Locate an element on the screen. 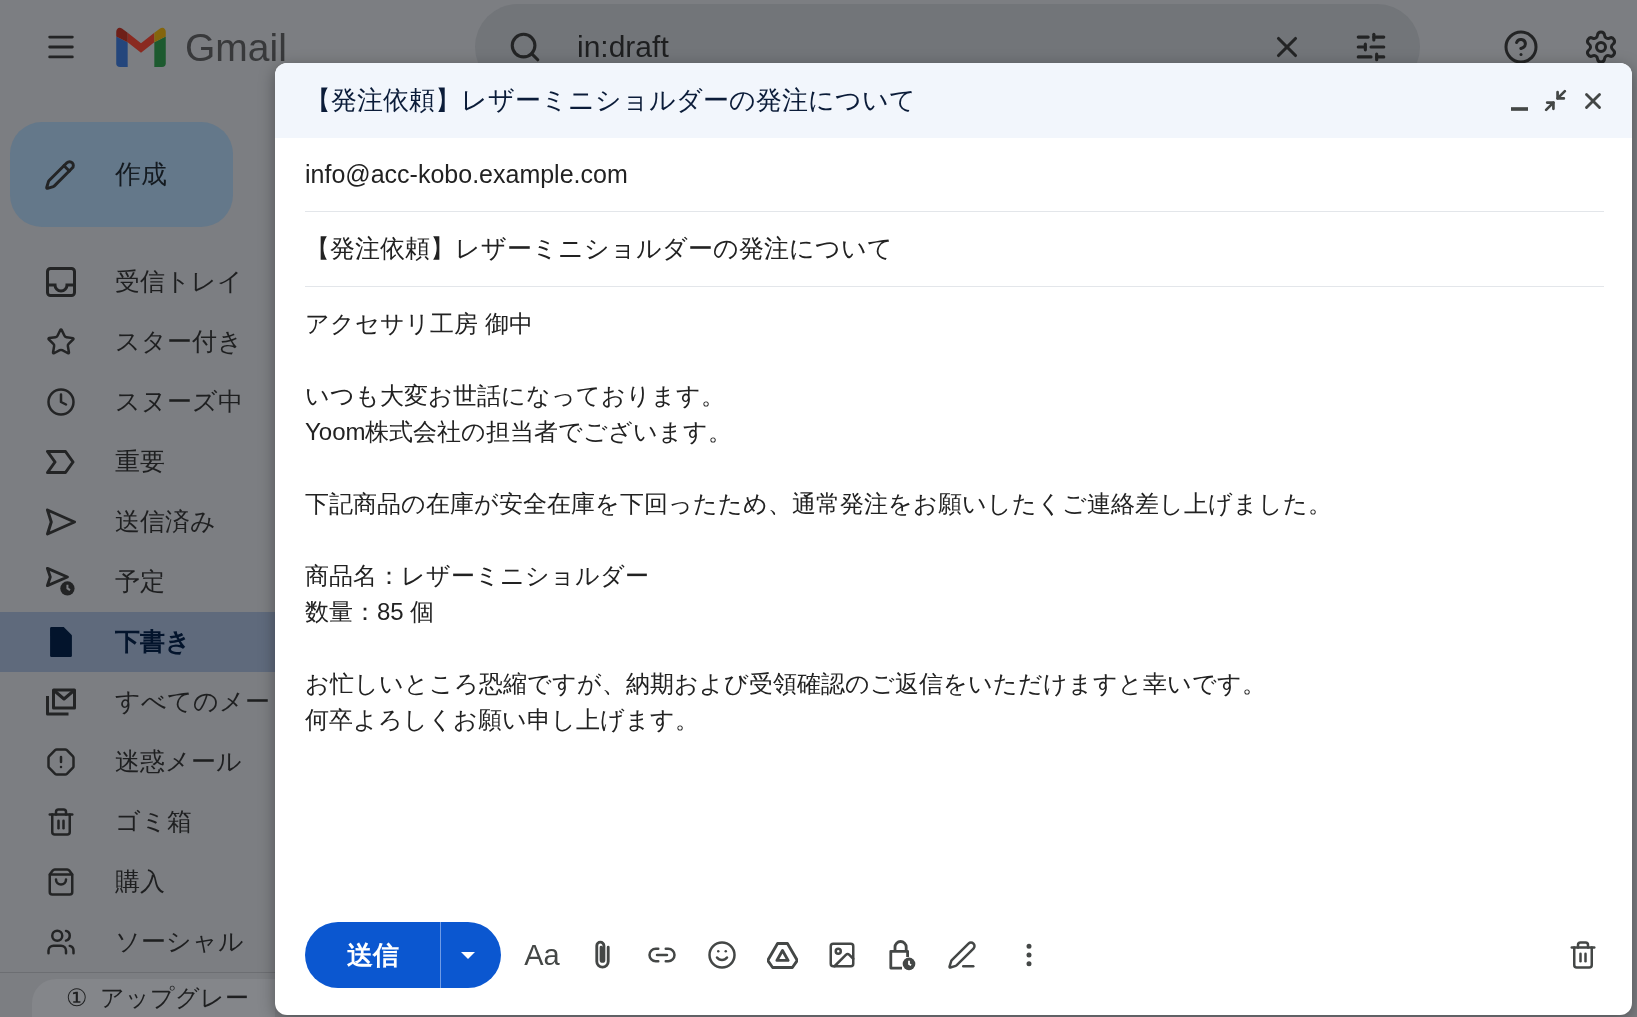 This screenshot has width=1637, height=1017. sidebar-item: 重要 is located at coordinates (137, 462).